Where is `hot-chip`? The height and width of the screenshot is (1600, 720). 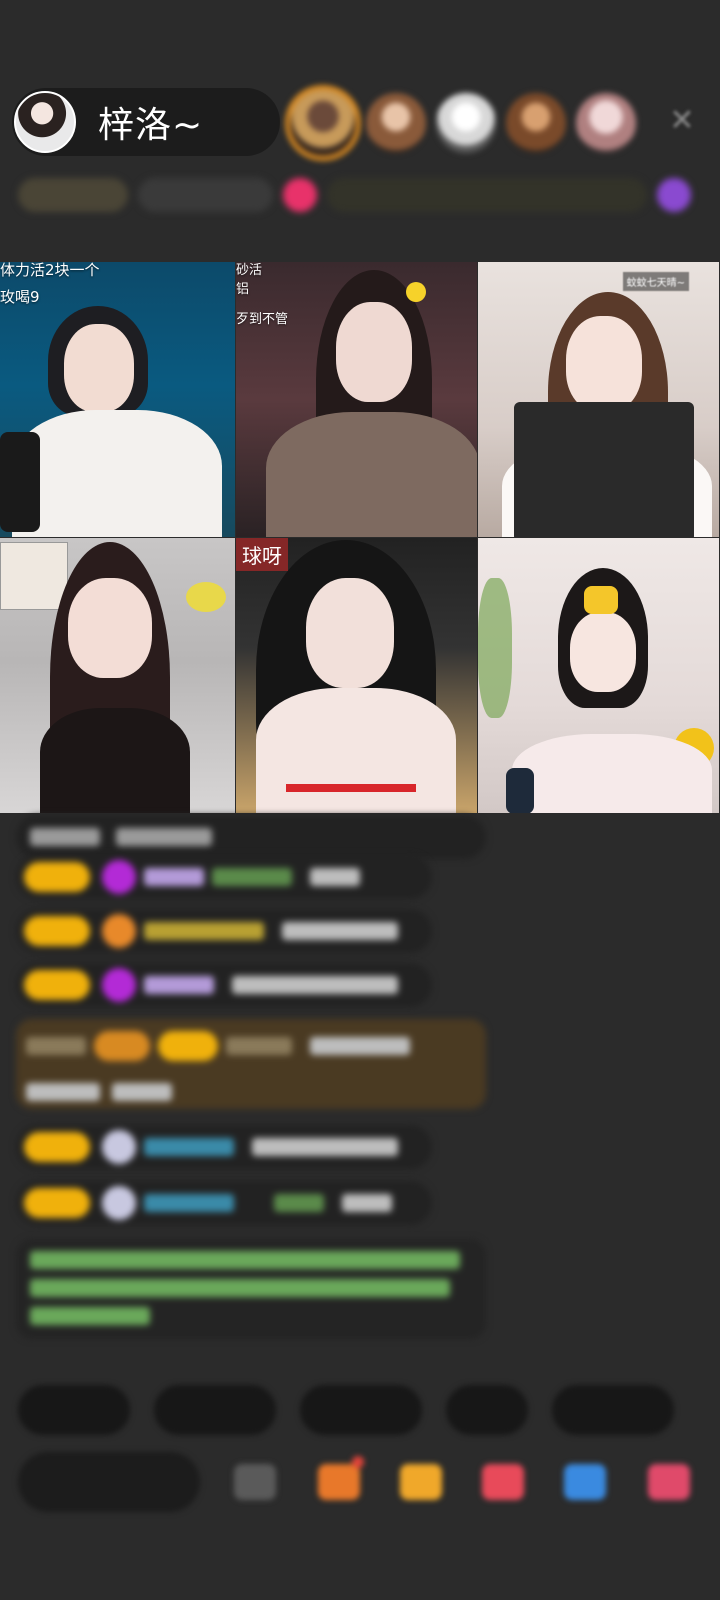 hot-chip is located at coordinates (205, 195).